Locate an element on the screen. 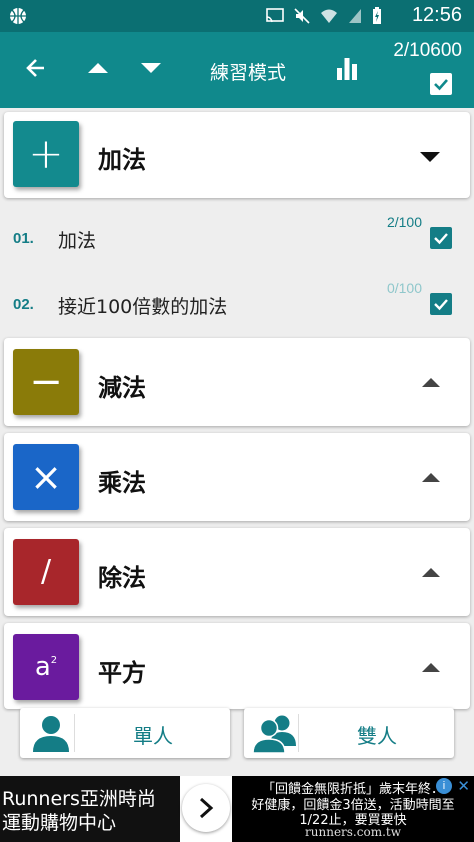 The width and height of the screenshot is (474, 842). category-subtraction: − 減法 is located at coordinates (237, 382).